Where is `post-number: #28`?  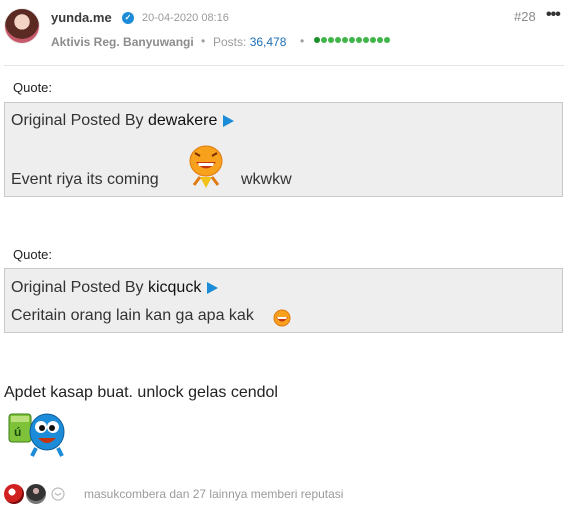
post-number: #28 is located at coordinates (525, 16).